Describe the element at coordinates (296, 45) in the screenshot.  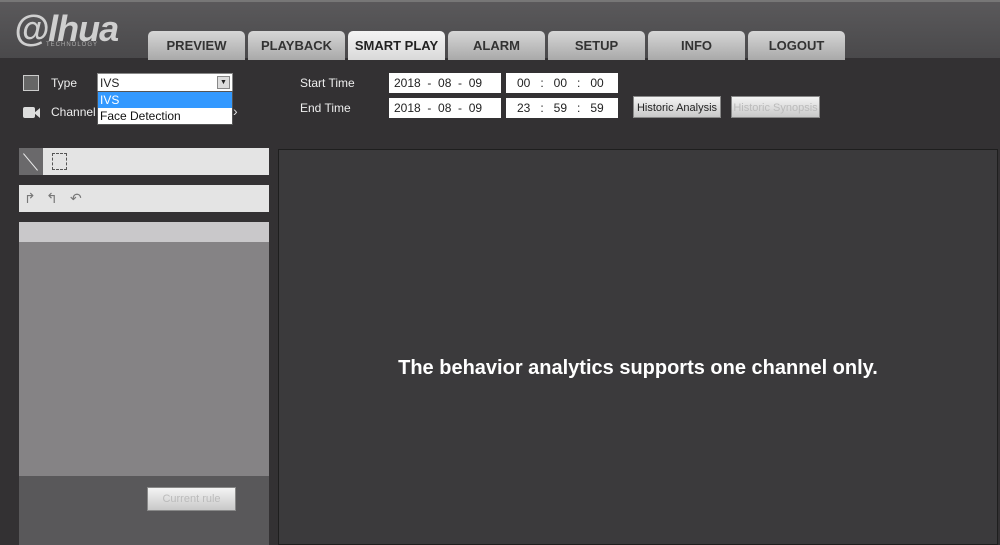
I see `tab-playback: PLAYBACK` at that location.